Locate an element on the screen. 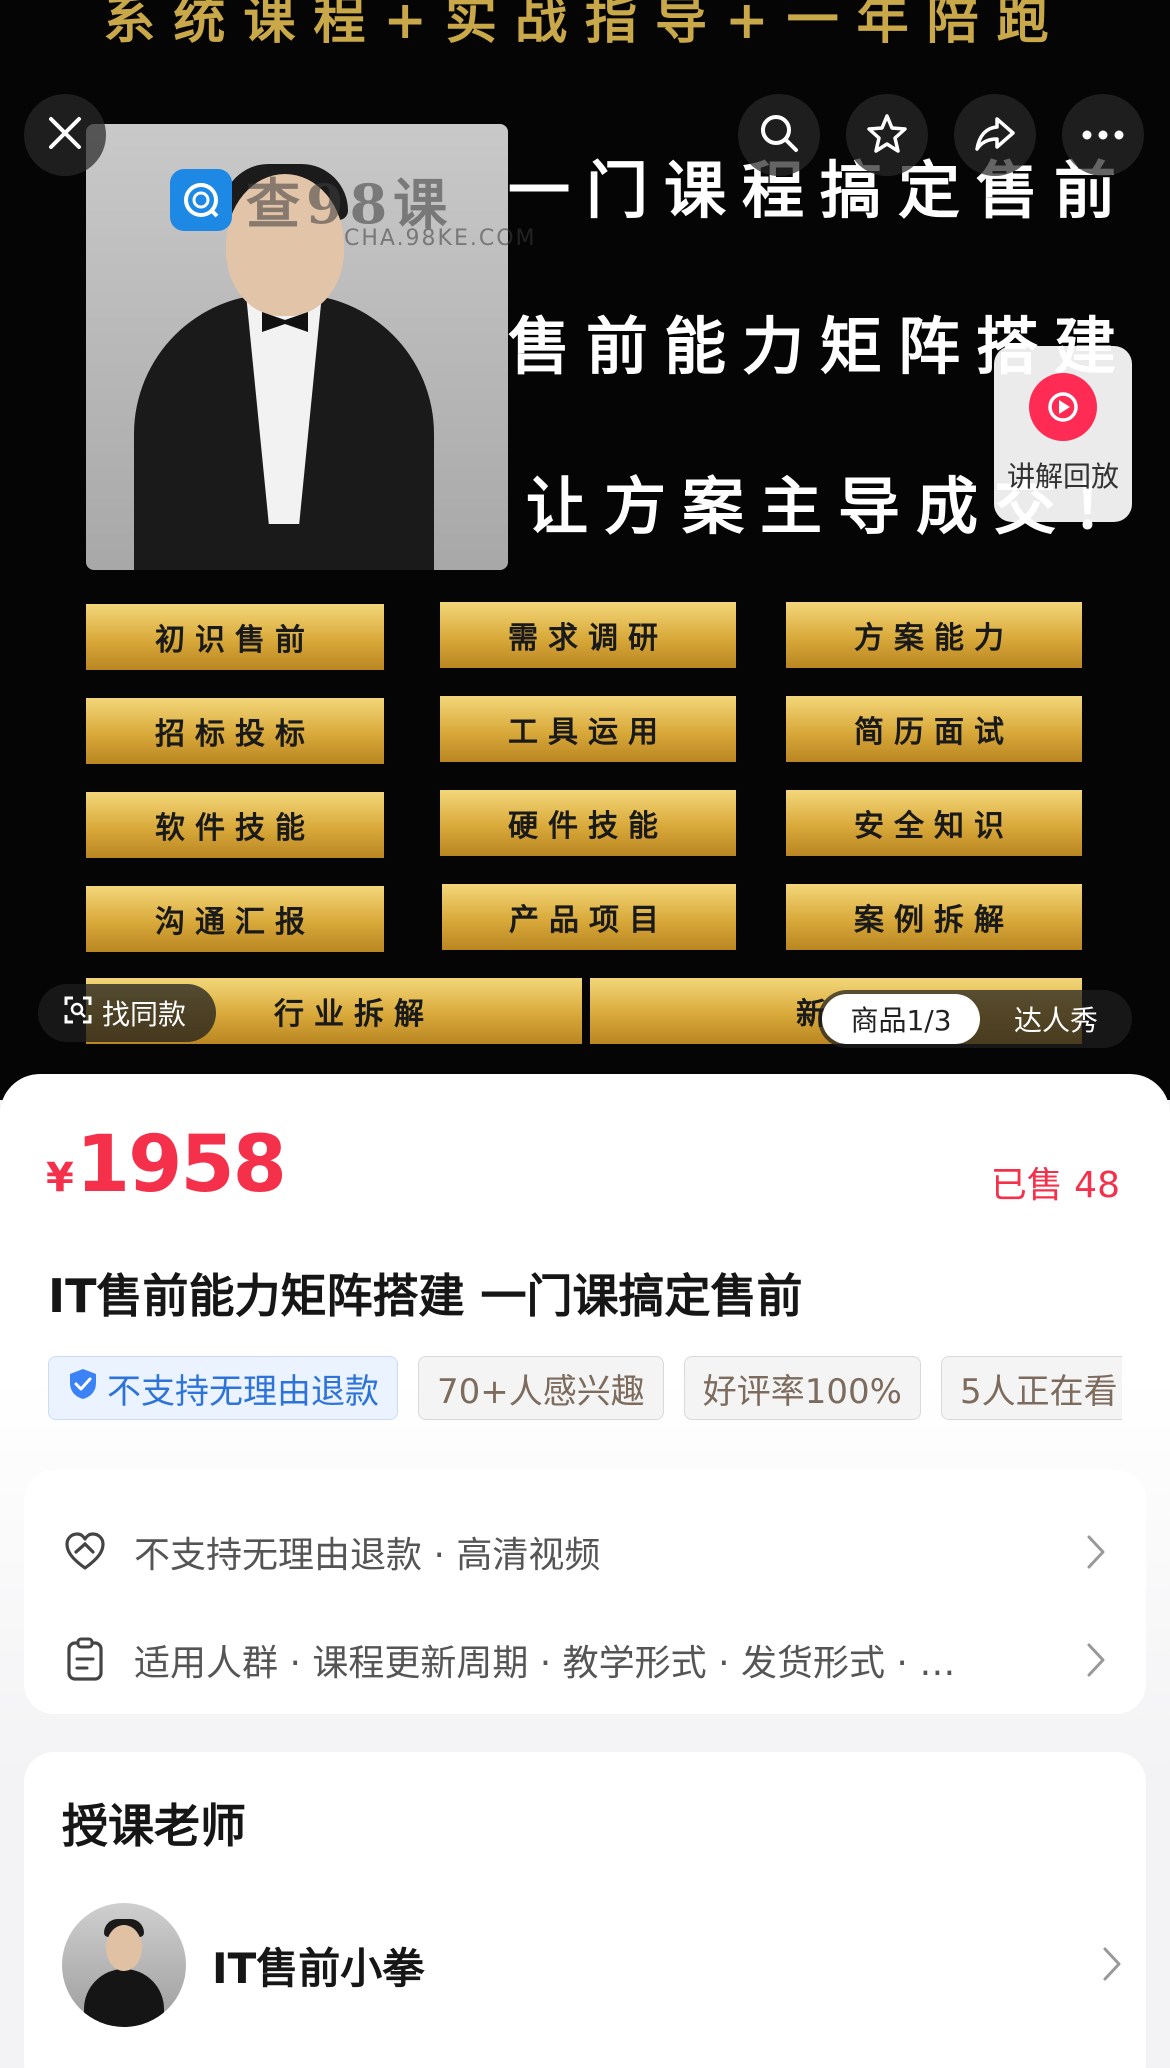 This screenshot has width=1170, height=2068. more-button is located at coordinates (1103, 135).